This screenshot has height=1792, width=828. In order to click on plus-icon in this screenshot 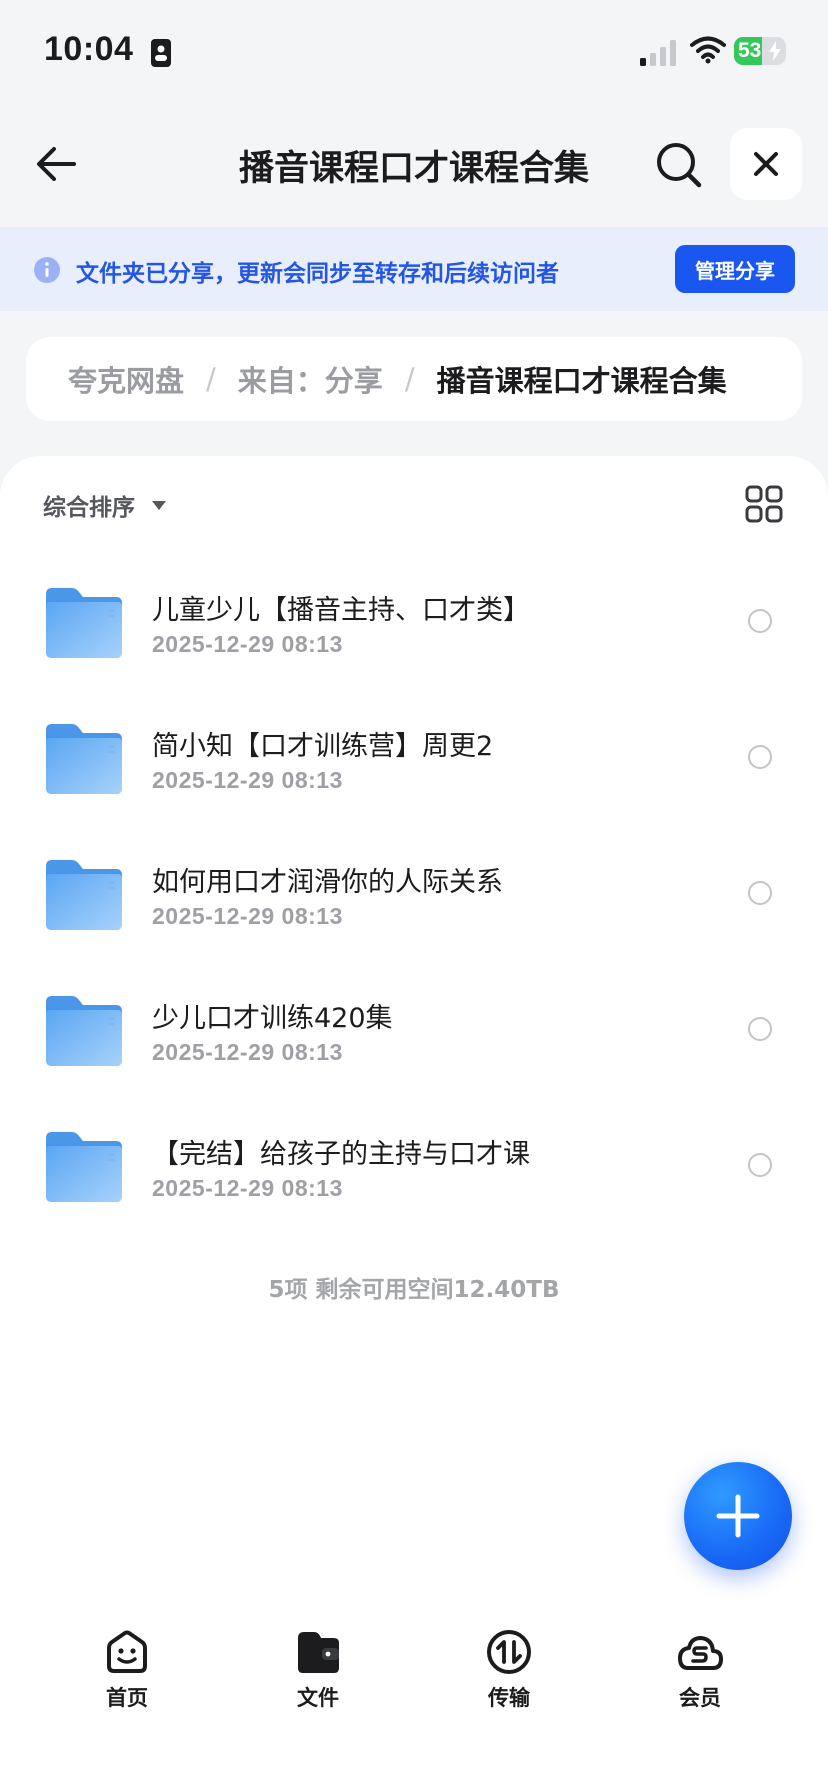, I will do `click(738, 1516)`.